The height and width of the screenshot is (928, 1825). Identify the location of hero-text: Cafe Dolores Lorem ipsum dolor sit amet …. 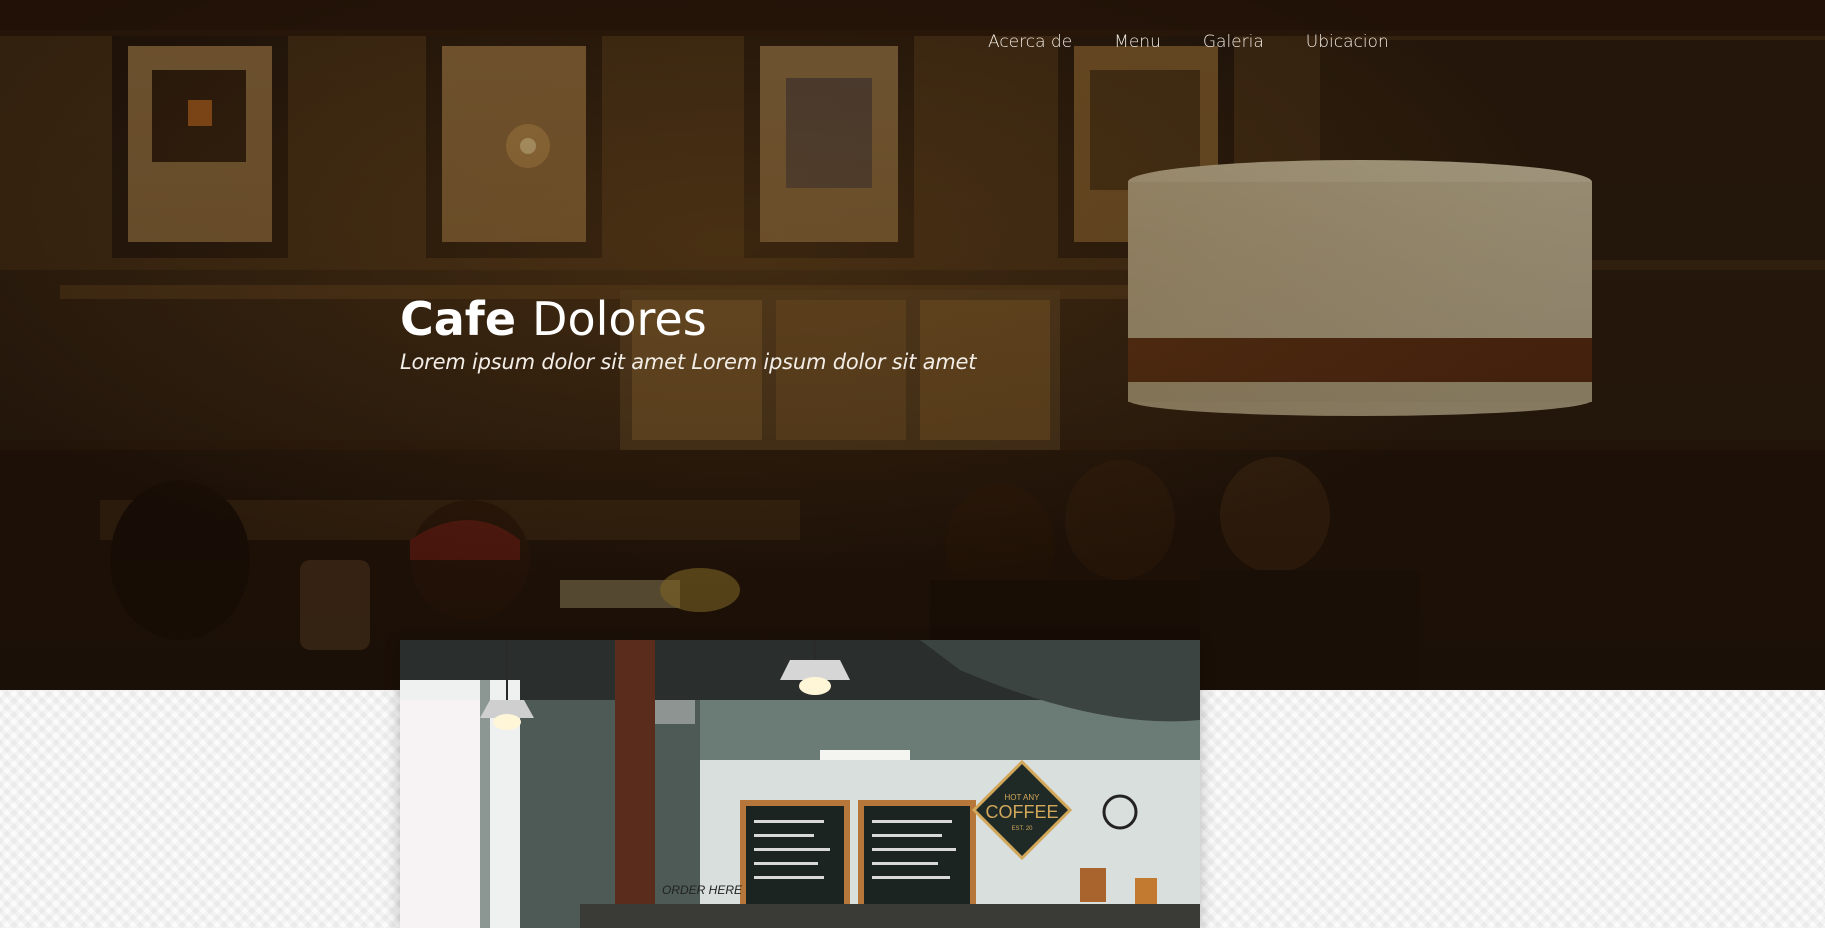
(688, 333).